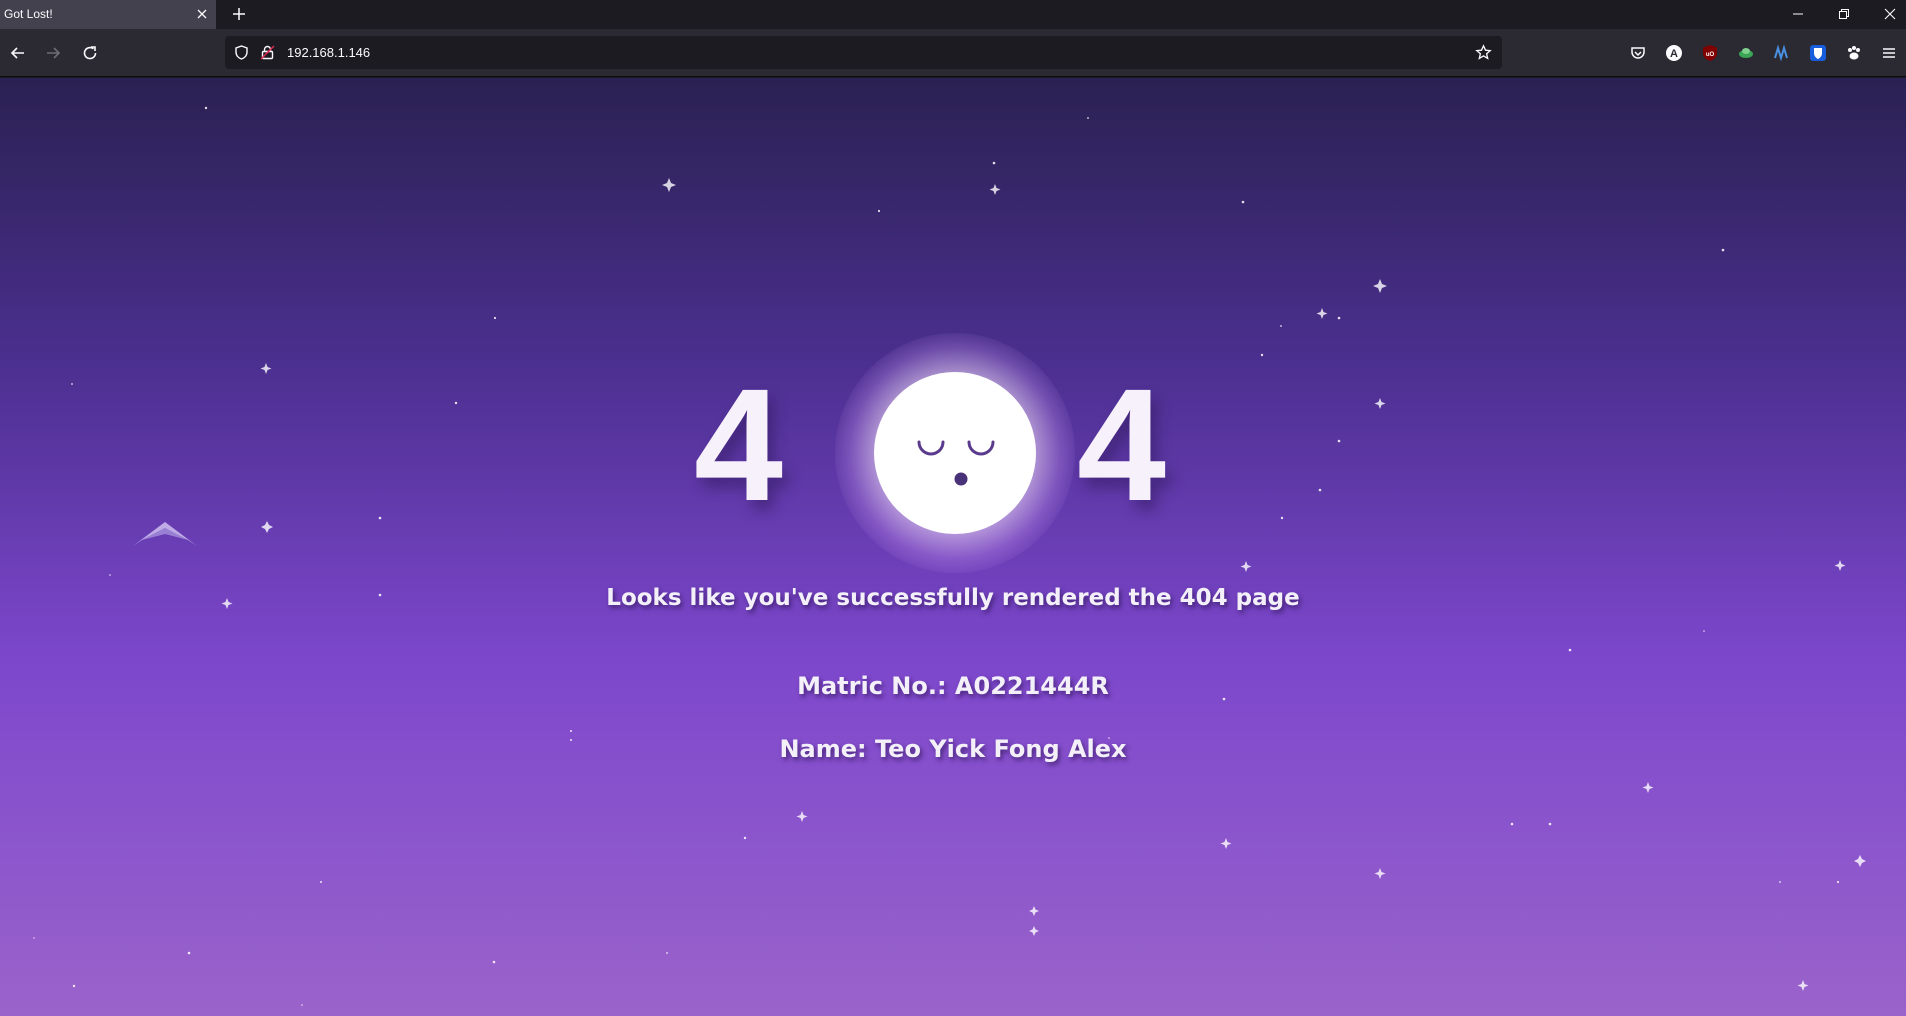 Image resolution: width=1906 pixels, height=1016 pixels. I want to click on digit-right: 4, so click(1121, 444).